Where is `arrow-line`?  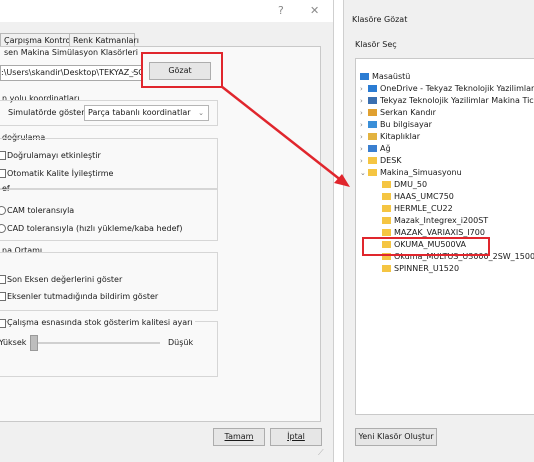 arrow-line is located at coordinates (281, 133).